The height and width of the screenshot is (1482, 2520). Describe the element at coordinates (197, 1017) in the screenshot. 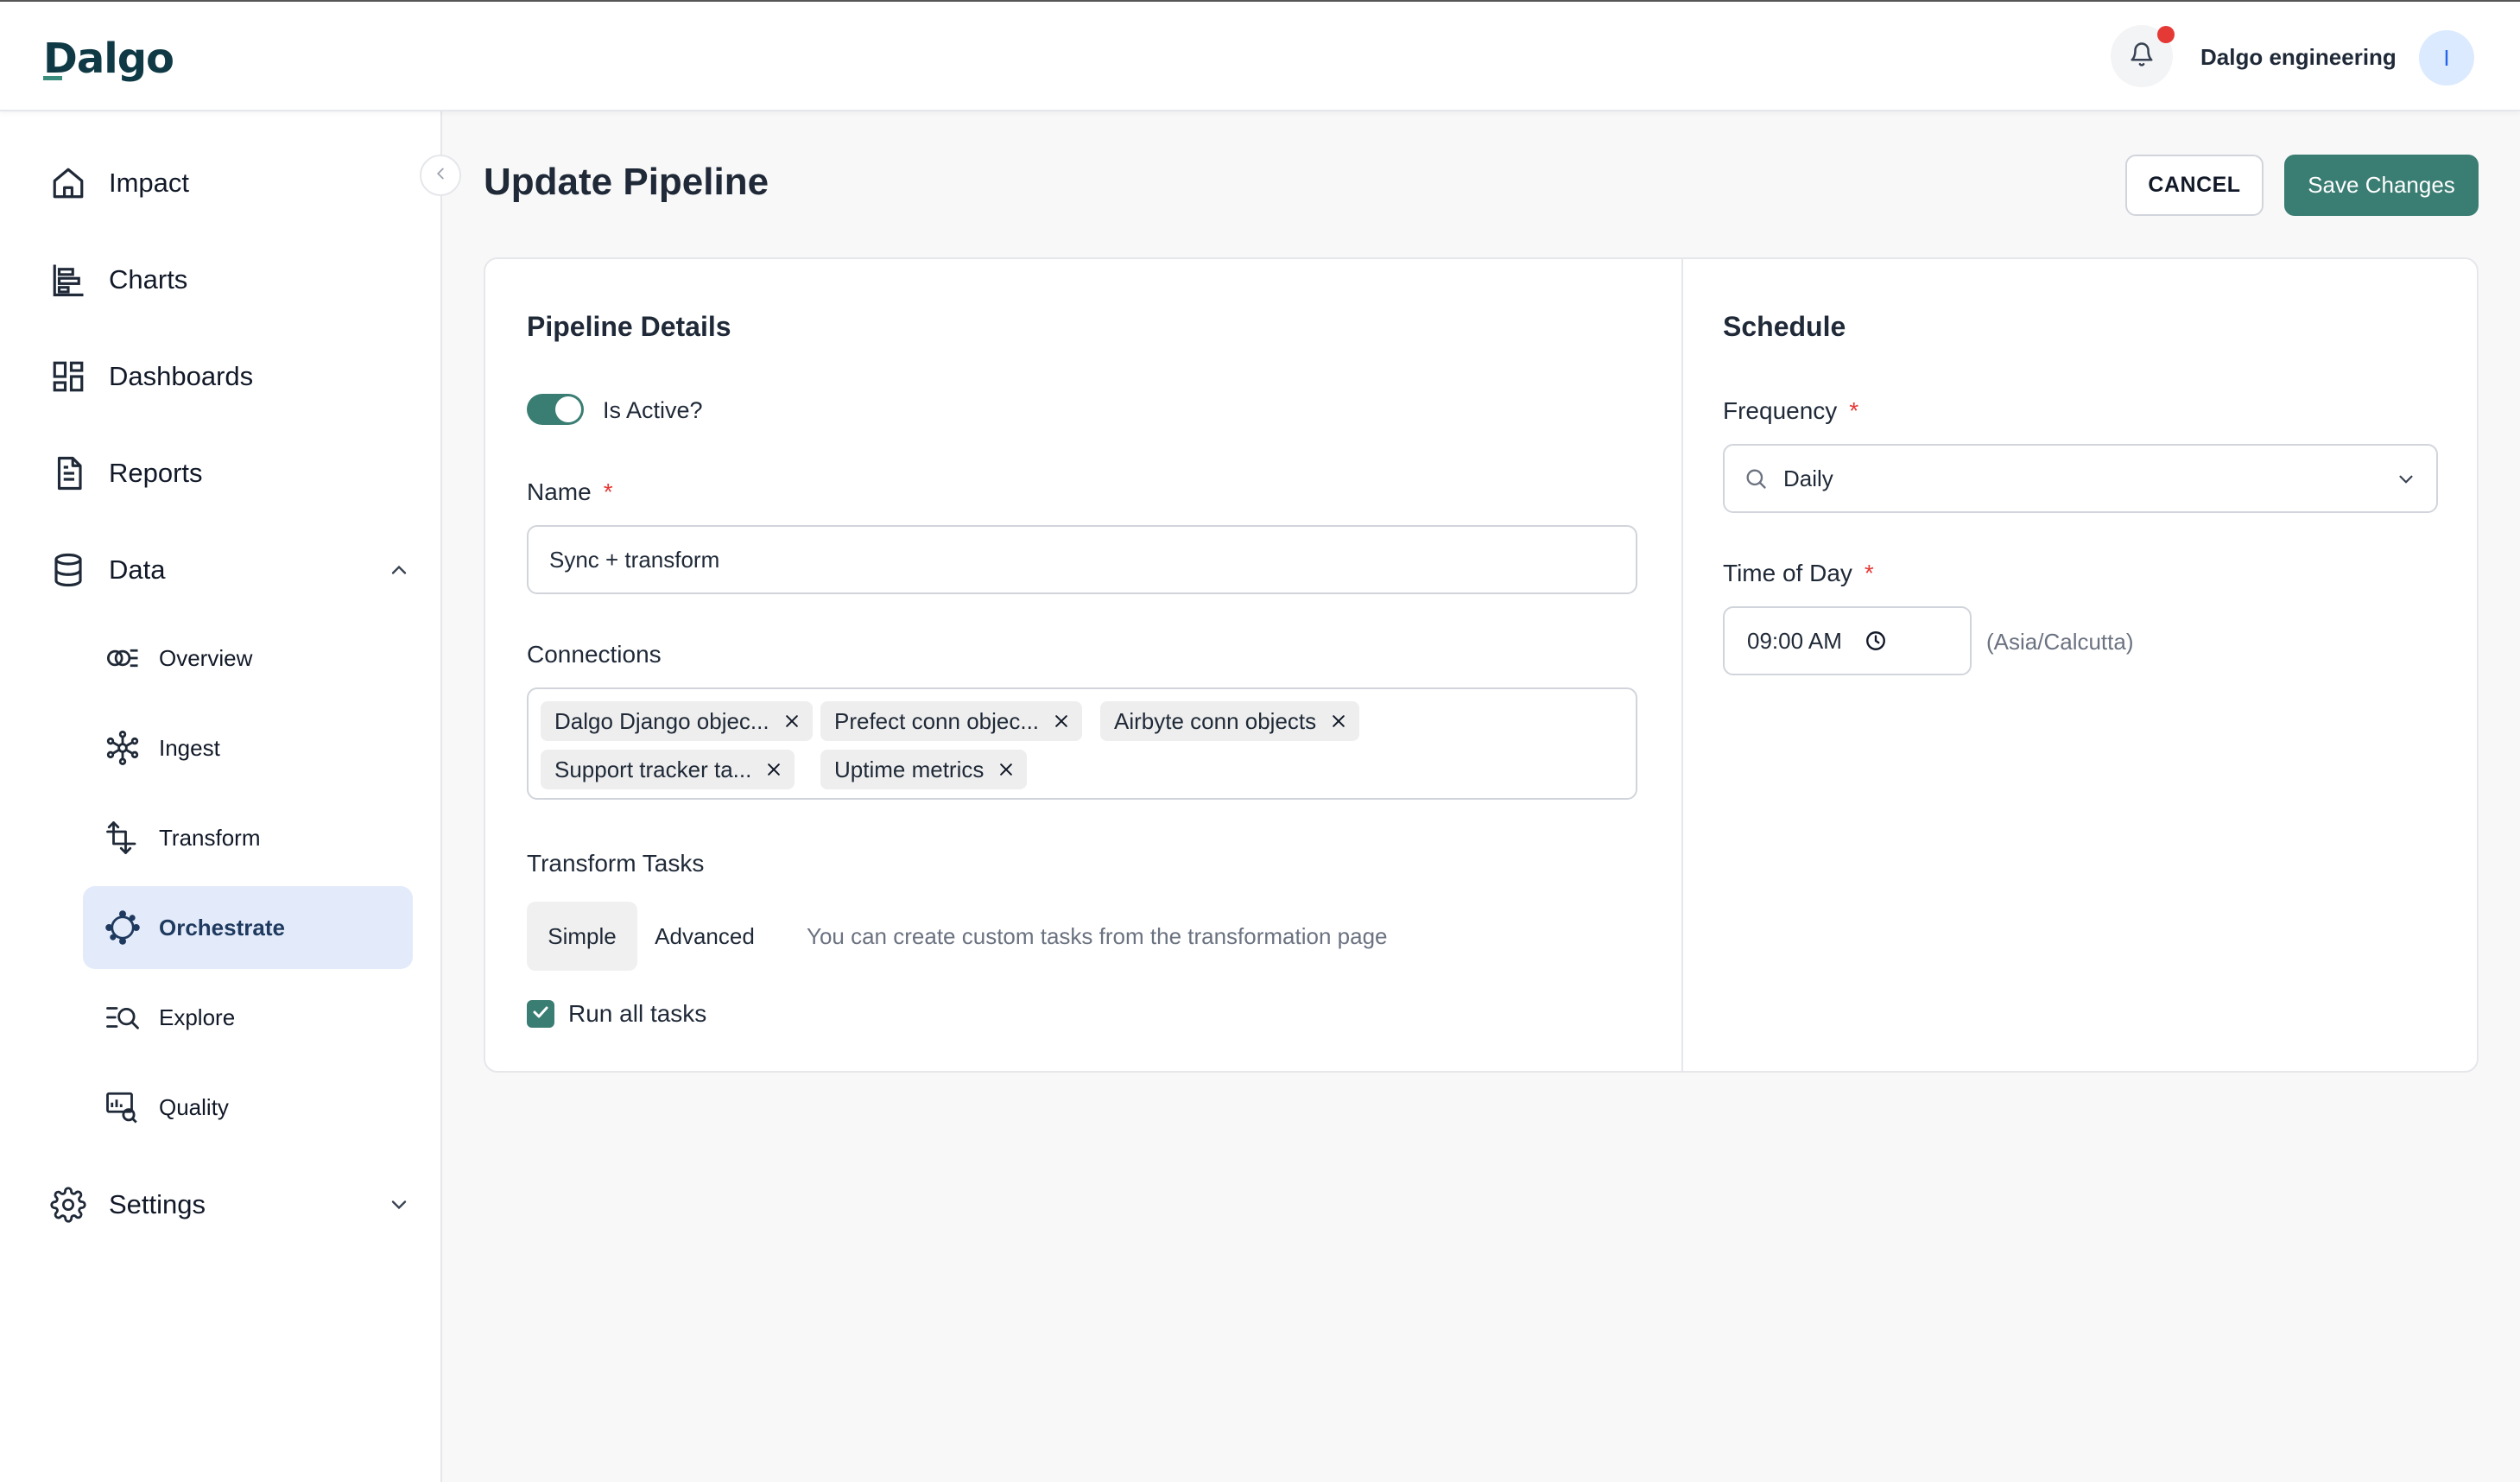

I see `sidebar-item-label: Explore` at that location.